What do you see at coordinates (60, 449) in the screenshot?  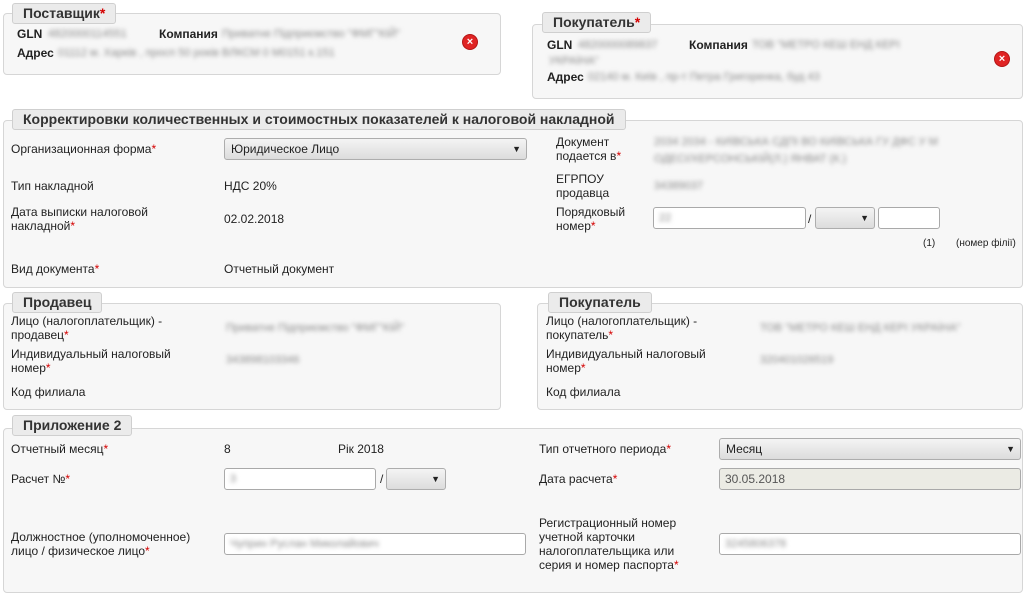 I see `month-label: Отчетный месяц*` at bounding box center [60, 449].